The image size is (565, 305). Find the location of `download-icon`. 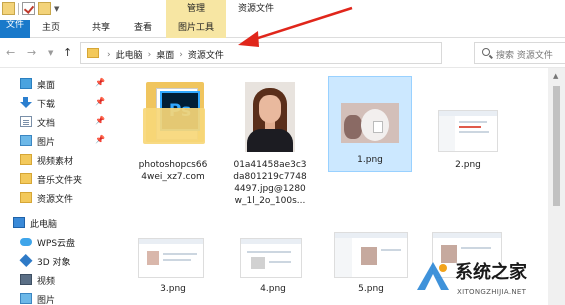

download-icon is located at coordinates (26, 102).